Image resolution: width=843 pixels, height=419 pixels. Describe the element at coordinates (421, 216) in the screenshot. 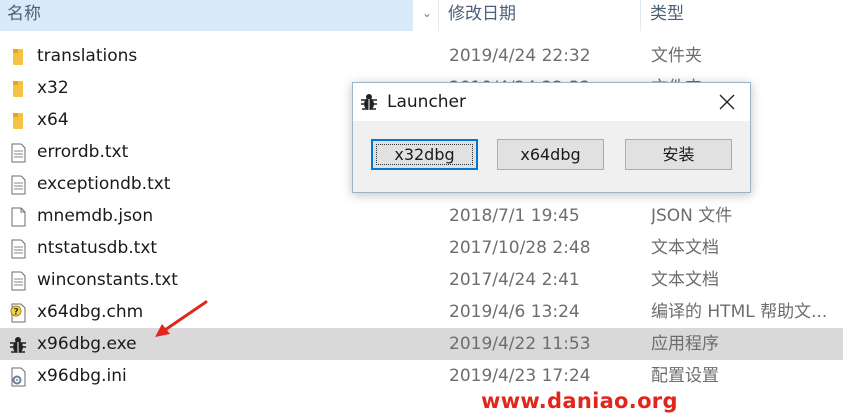

I see `file-row-mnemdb: mnemdb.json 2018/7/1 19:45 JSON 文件` at that location.